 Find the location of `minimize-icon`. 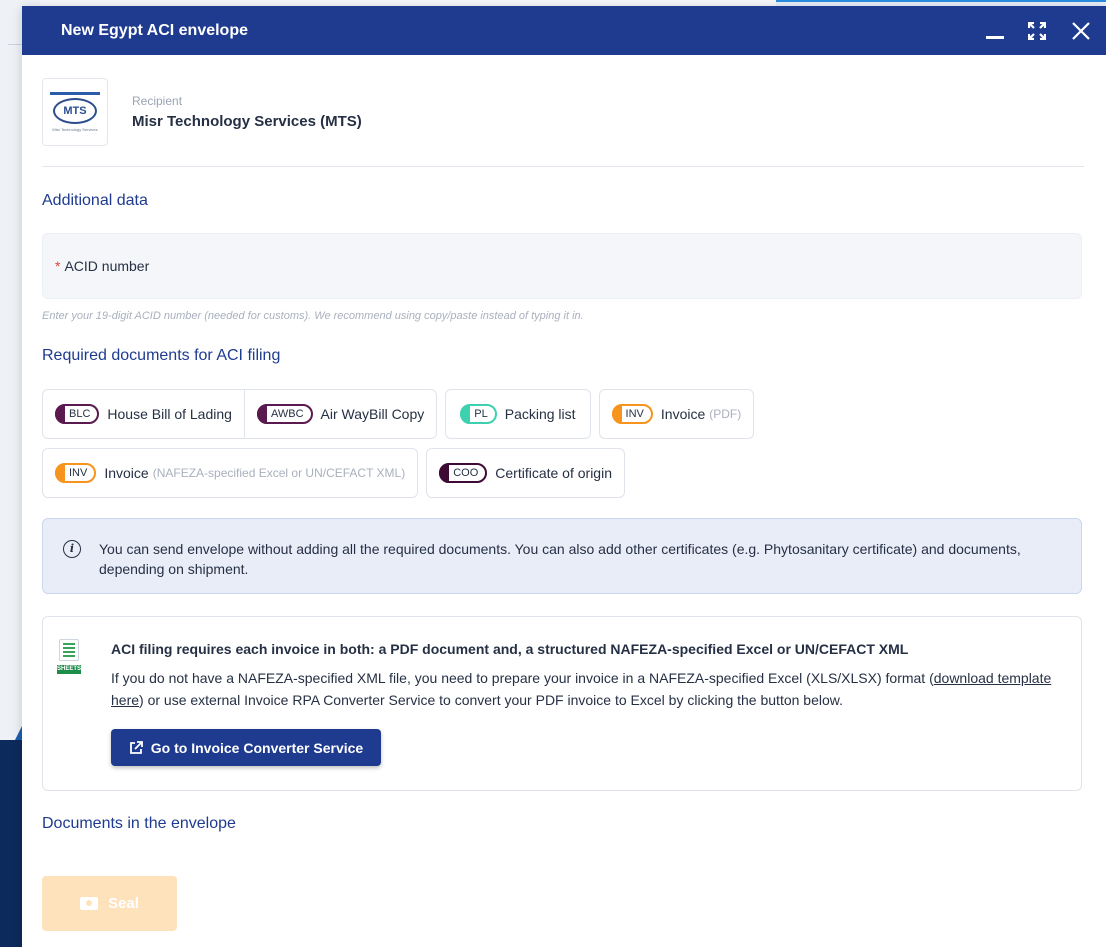

minimize-icon is located at coordinates (995, 37).